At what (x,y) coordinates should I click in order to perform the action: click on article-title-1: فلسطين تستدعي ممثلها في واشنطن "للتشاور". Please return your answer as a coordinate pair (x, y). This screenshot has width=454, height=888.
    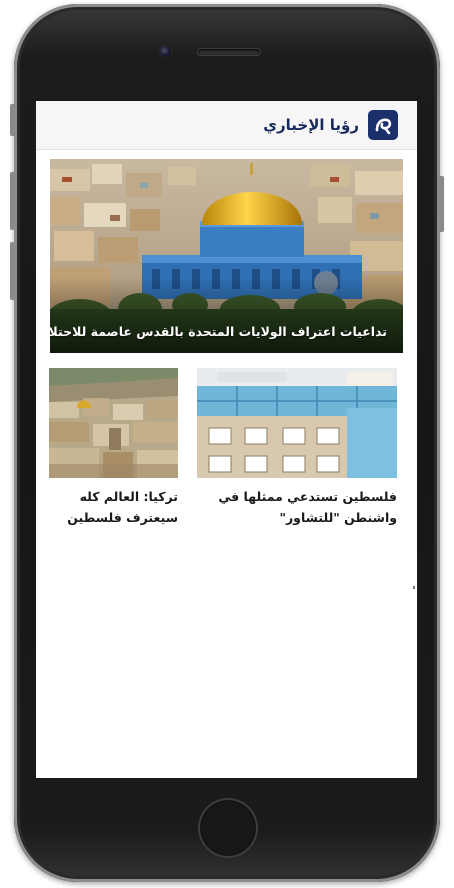
    Looking at the image, I should click on (297, 507).